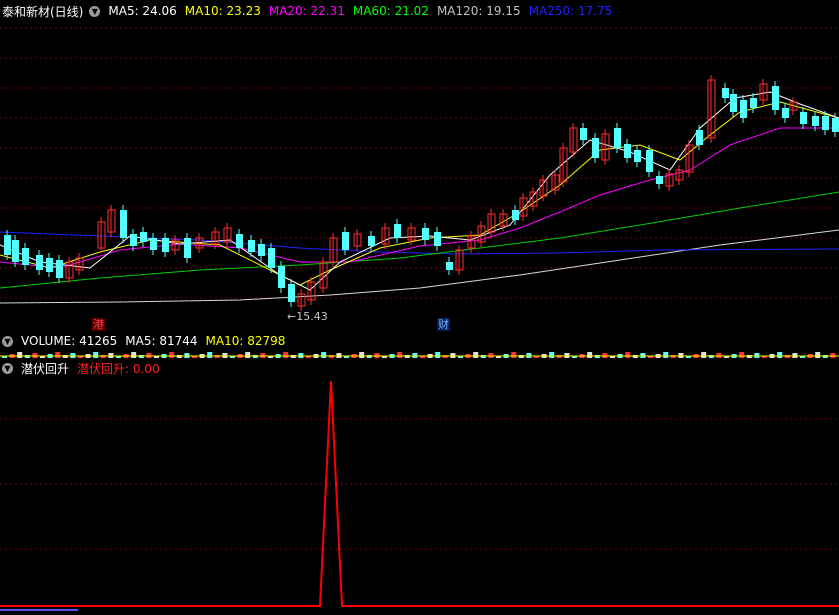 This screenshot has width=839, height=615. Describe the element at coordinates (419, 346) in the screenshot. I see `volume-pane: ▼ VOLUME: 41265 MA5: 81744 MA10: 82798` at that location.